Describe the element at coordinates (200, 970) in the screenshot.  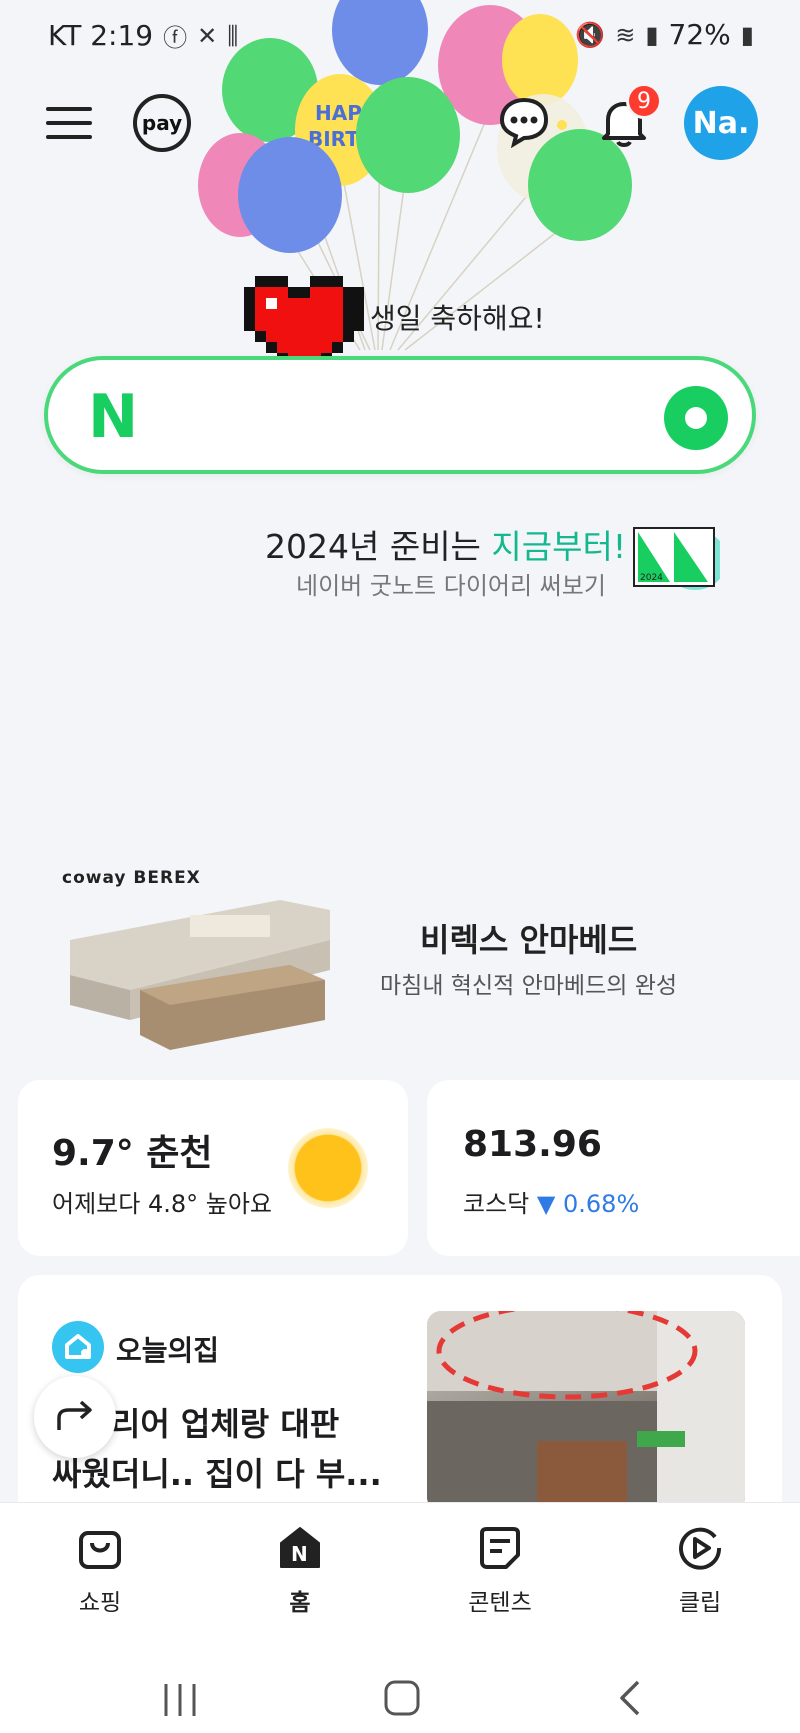
I see `massage-bed-image` at that location.